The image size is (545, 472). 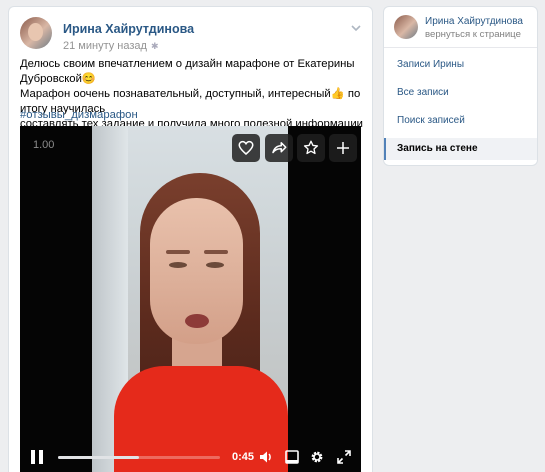 I want to click on sidebar-profile: Ирина Хайрутдинова вернуться к странице, so click(x=460, y=27).